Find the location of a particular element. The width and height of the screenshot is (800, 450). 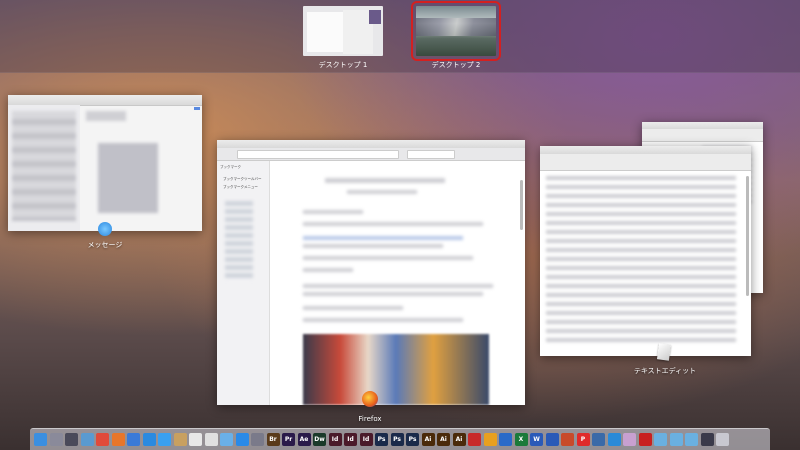

bookmarks-menu-item: ブックマークメニュー is located at coordinates (246, 187).